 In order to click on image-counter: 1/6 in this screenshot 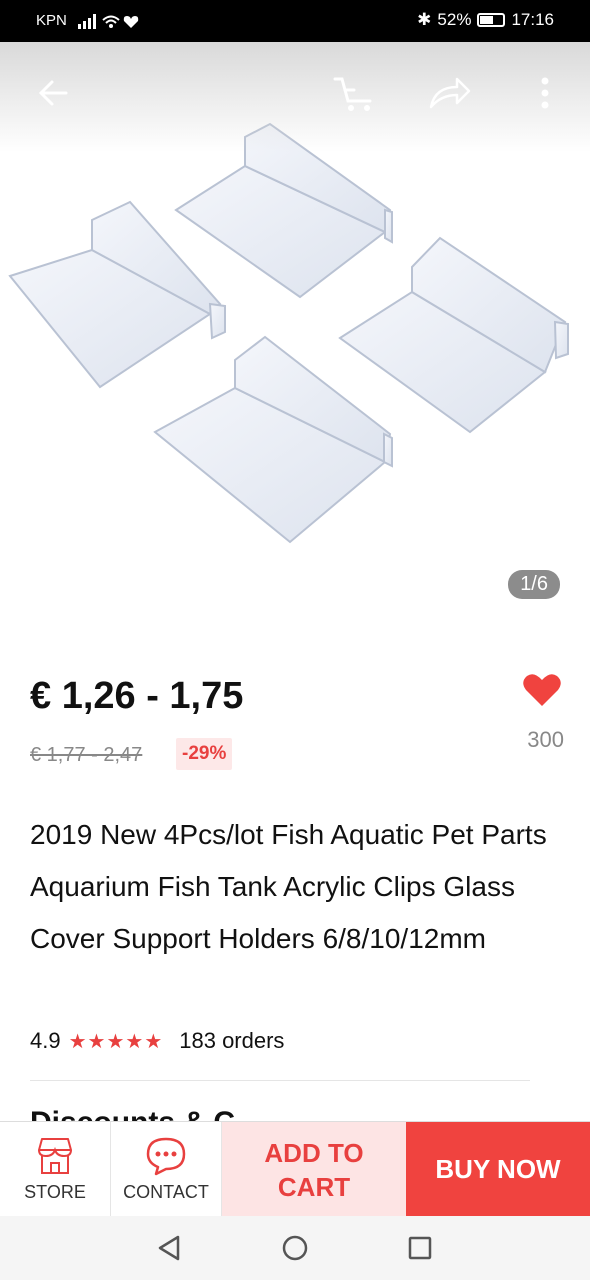, I will do `click(534, 584)`.